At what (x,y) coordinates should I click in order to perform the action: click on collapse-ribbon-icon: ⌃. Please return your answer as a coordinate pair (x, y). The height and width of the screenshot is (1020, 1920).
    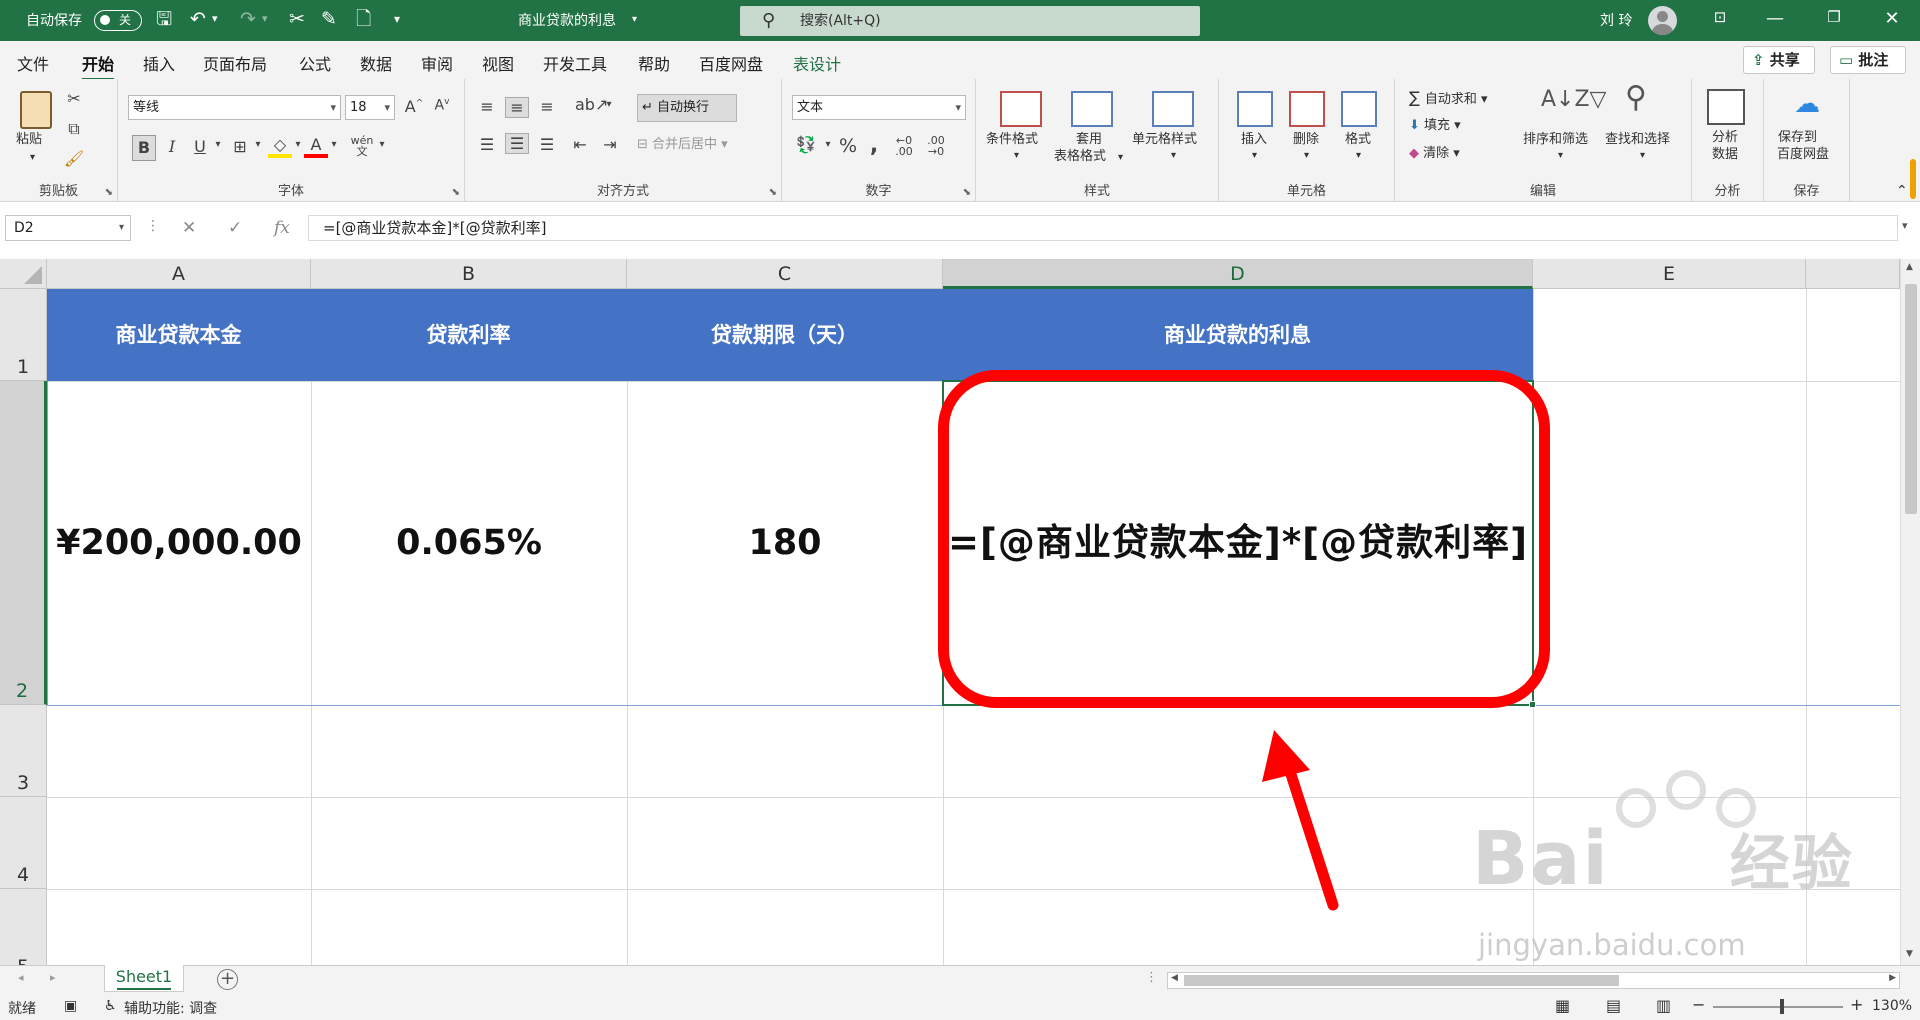
    Looking at the image, I should click on (1902, 191).